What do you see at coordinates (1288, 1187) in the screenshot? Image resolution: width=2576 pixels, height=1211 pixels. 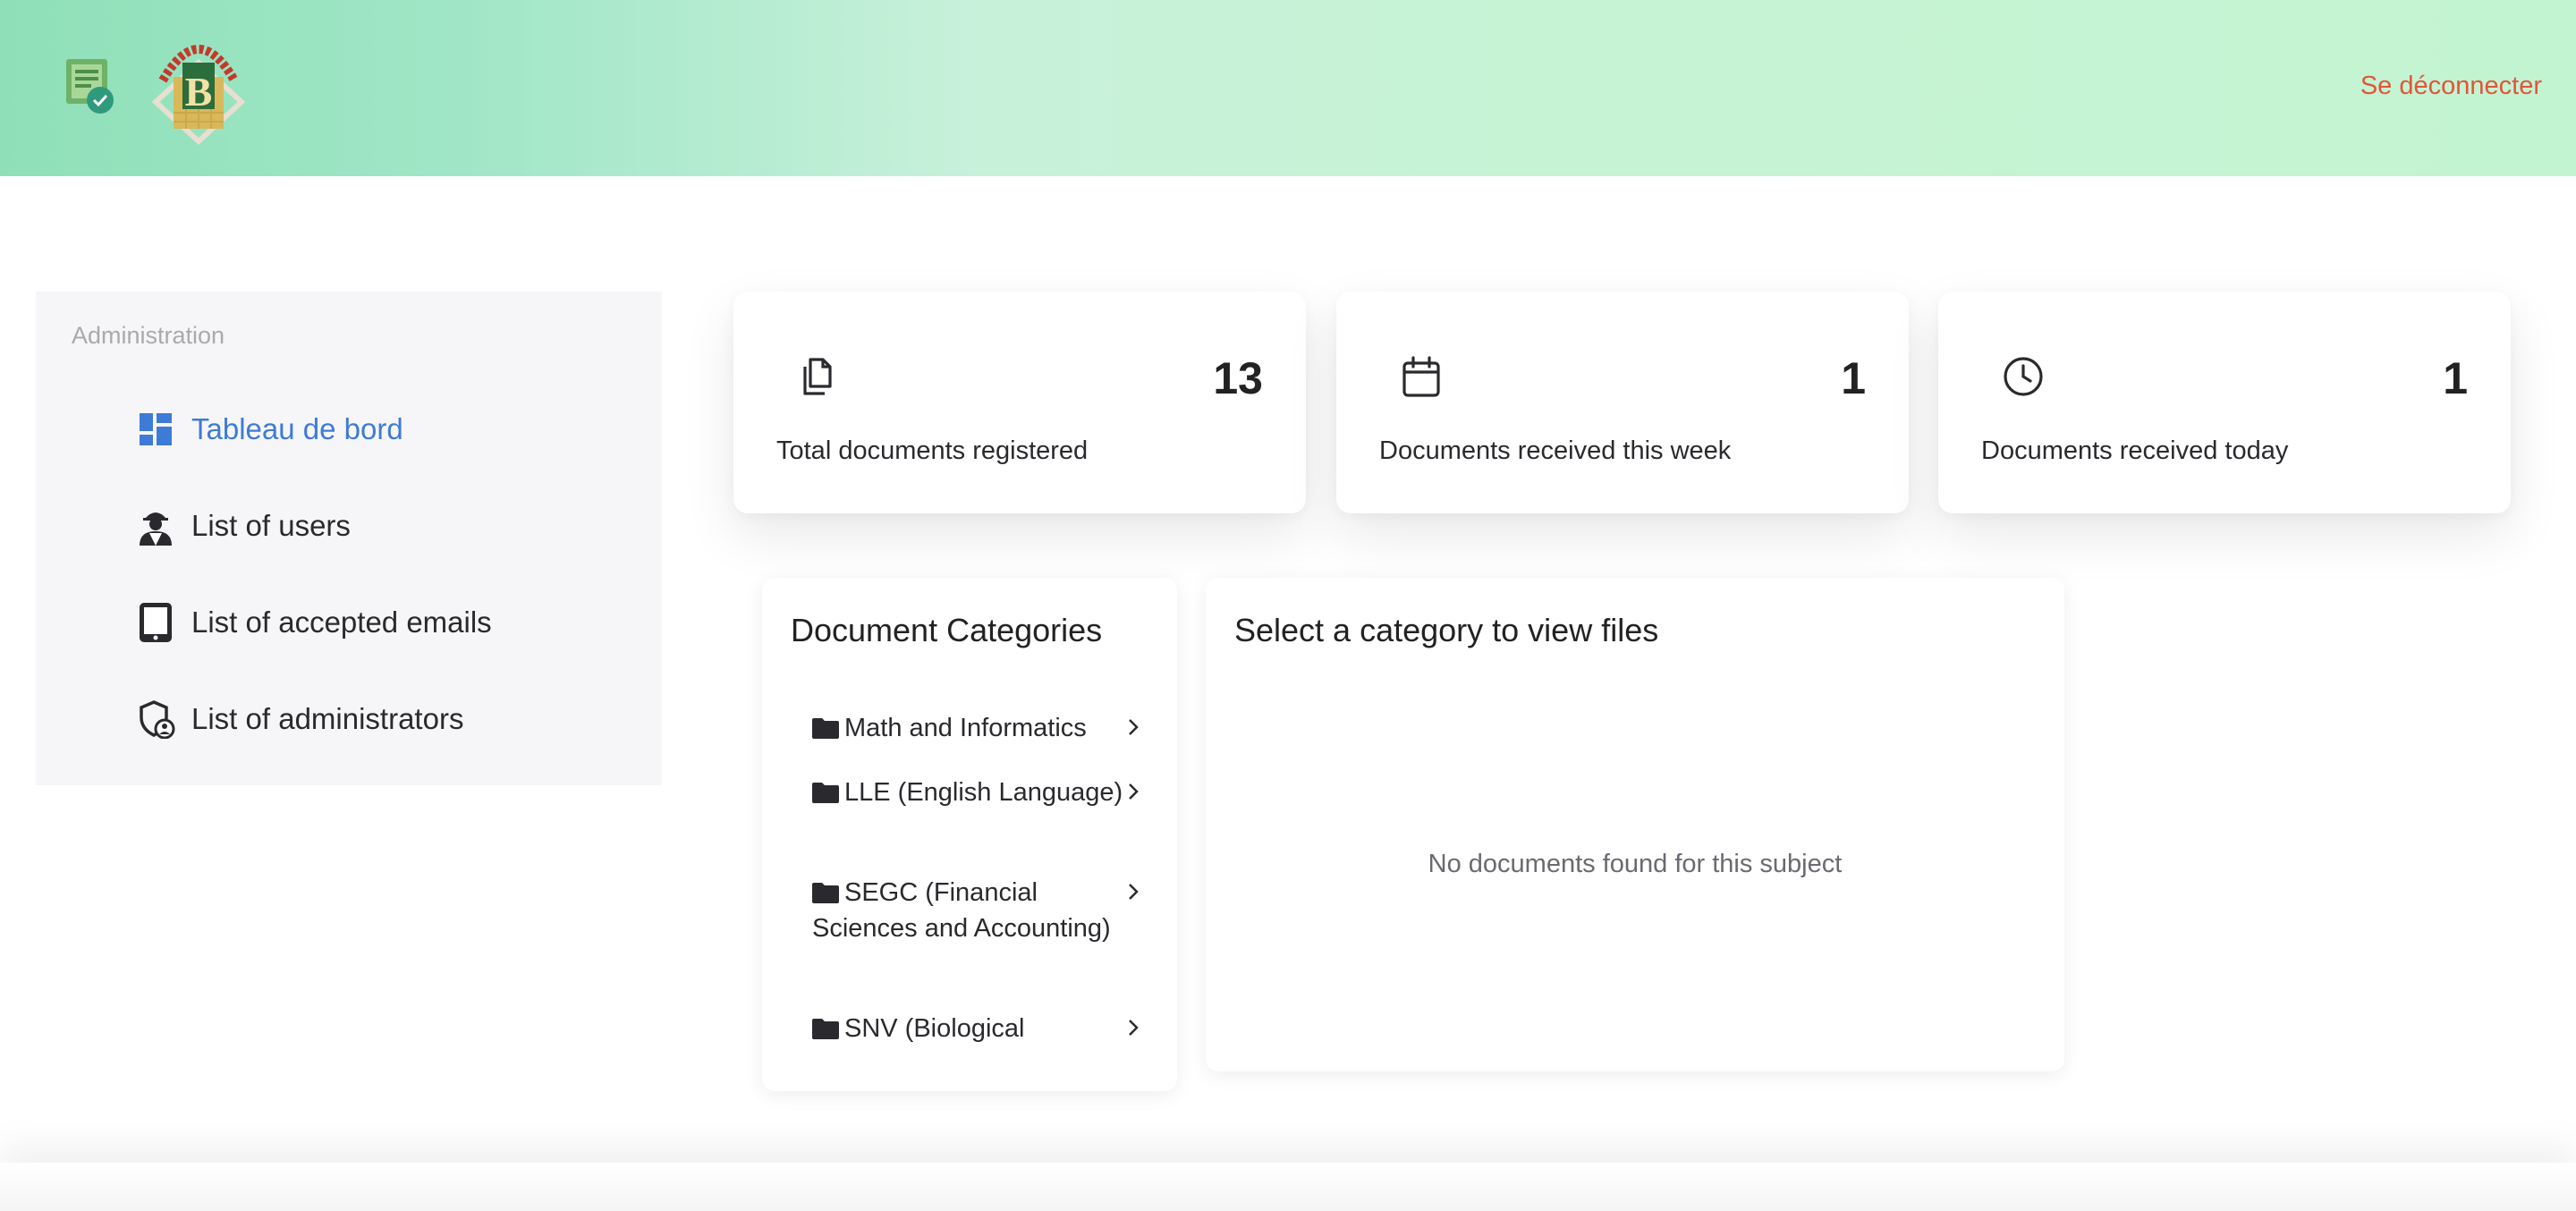 I see `footer-shadow` at bounding box center [1288, 1187].